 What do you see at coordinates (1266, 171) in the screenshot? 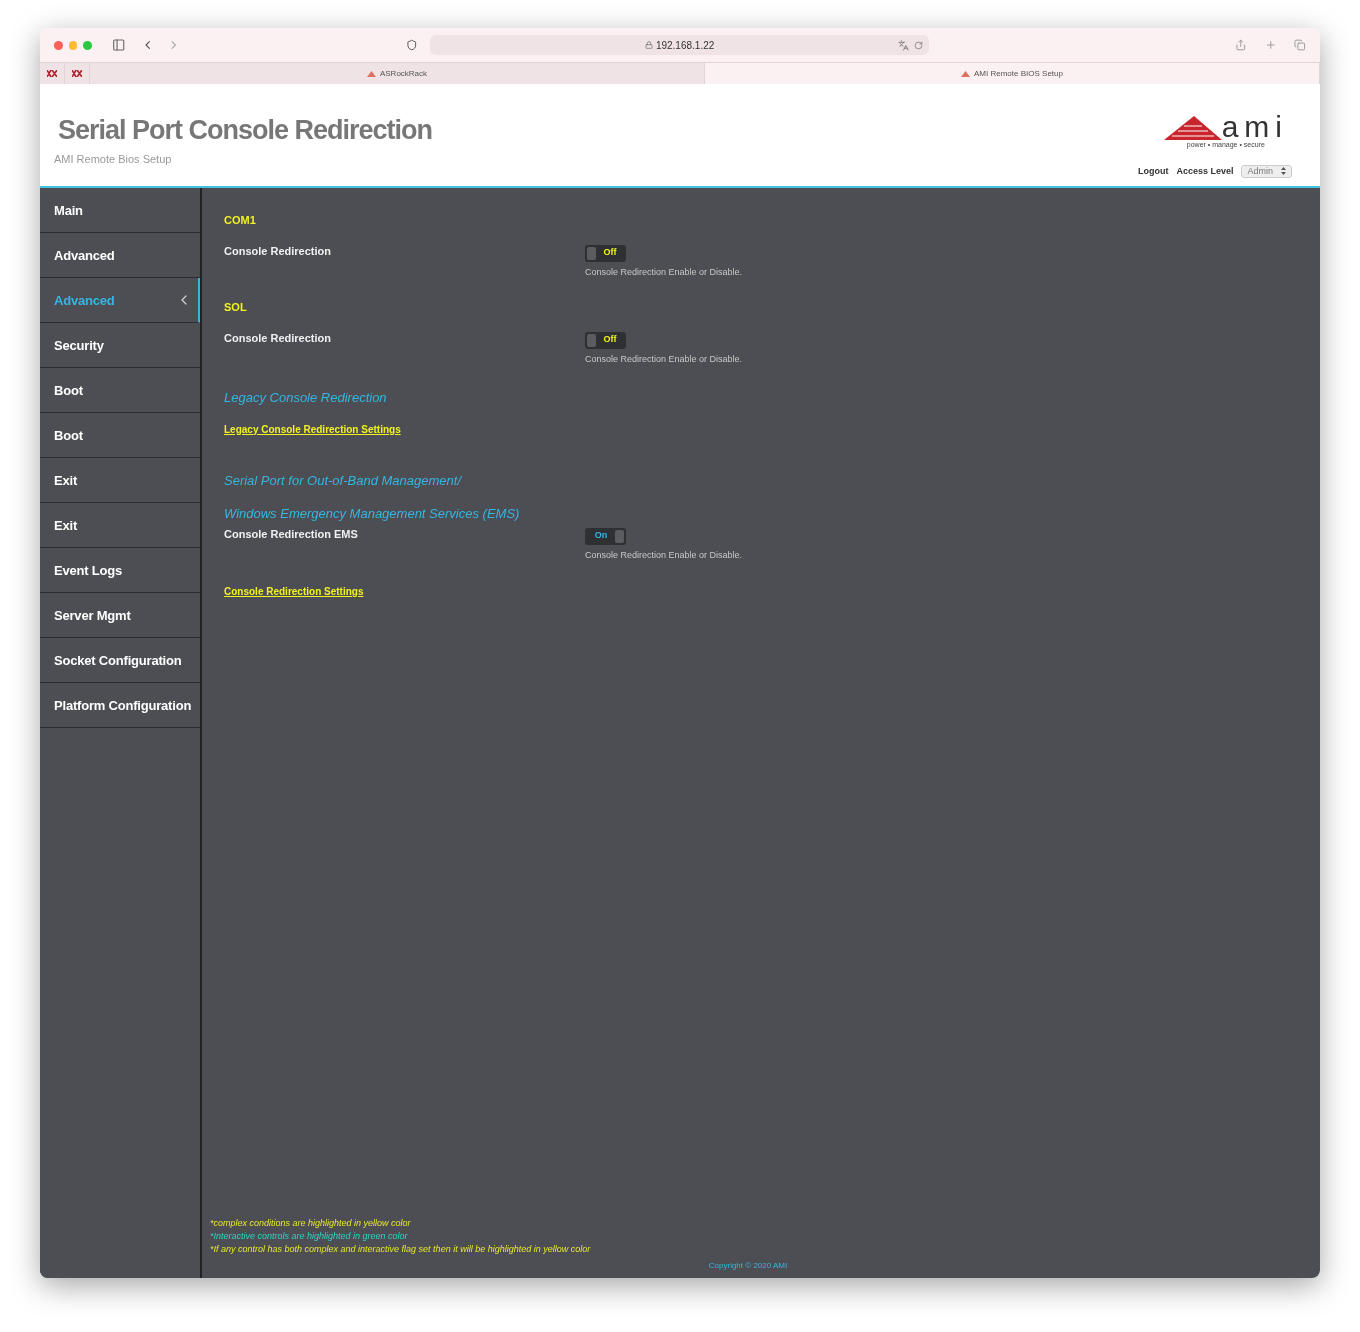
I see `access-level-select: Admin` at bounding box center [1266, 171].